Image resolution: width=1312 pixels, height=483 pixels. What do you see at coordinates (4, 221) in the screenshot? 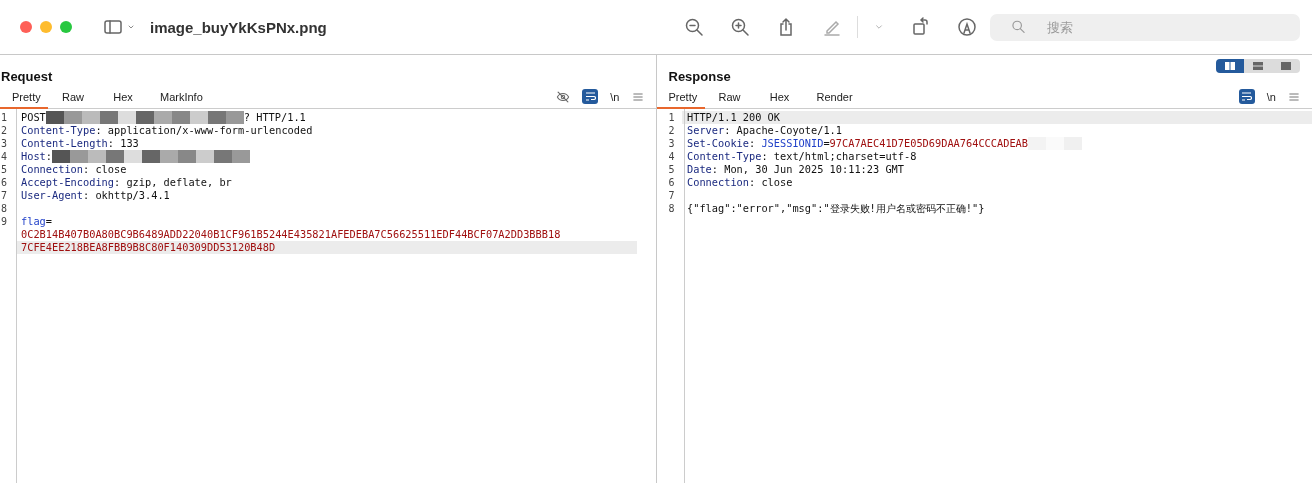
I see `line-number: 9` at bounding box center [4, 221].